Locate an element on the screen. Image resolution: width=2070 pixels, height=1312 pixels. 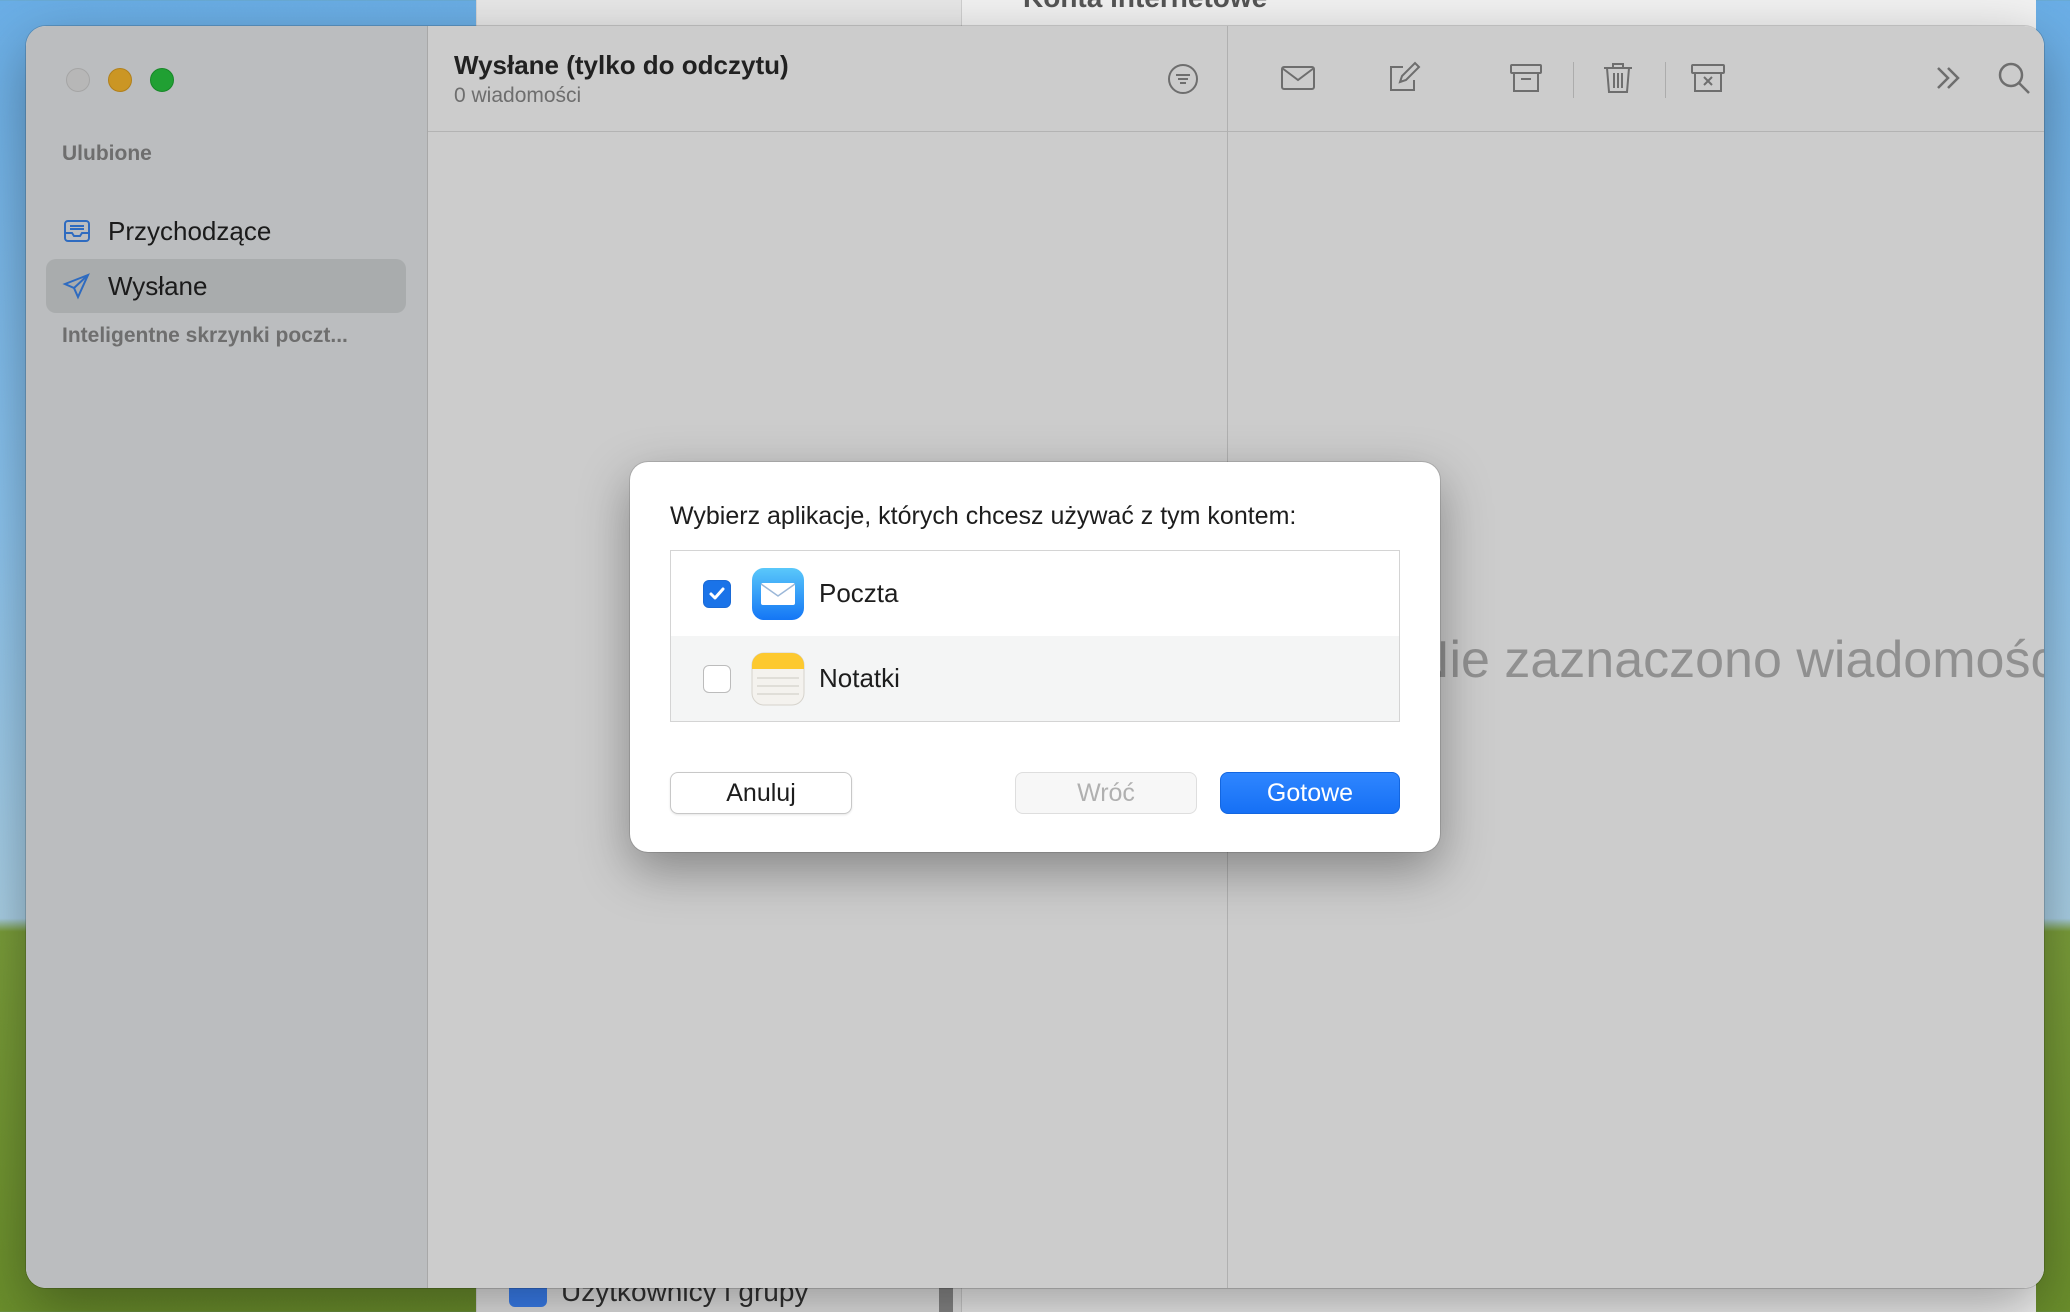
notes-checkbox is located at coordinates (717, 678).